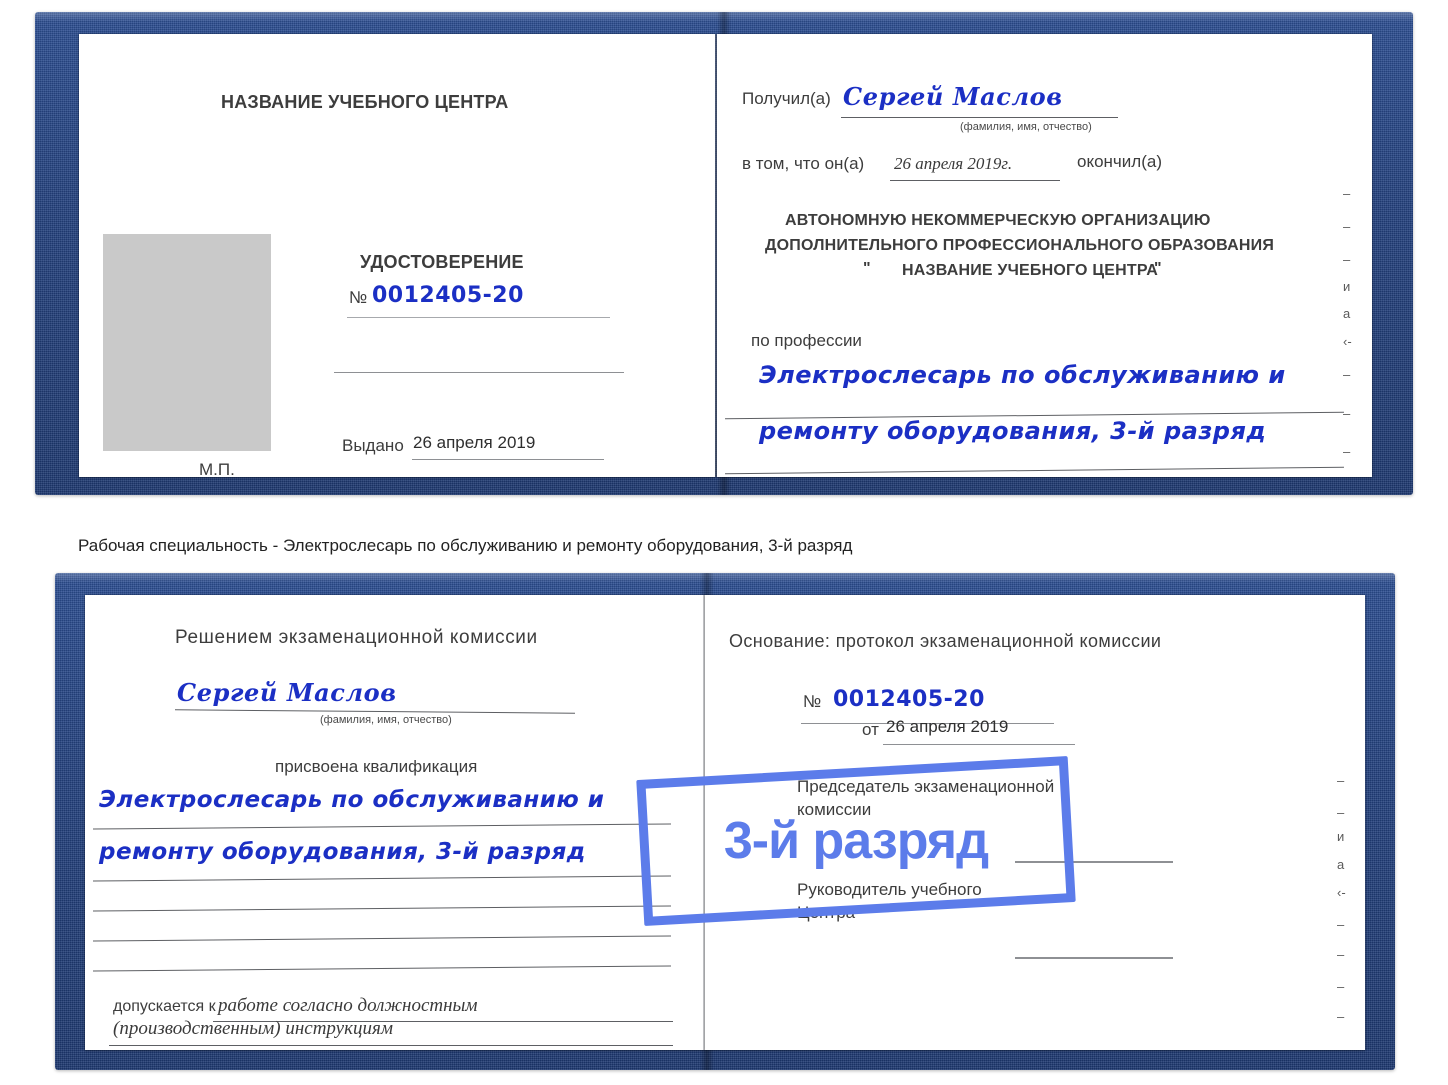 This screenshot has height=1085, width=1448. What do you see at coordinates (979, 744) in the screenshot?
I see `date-rule-bottom` at bounding box center [979, 744].